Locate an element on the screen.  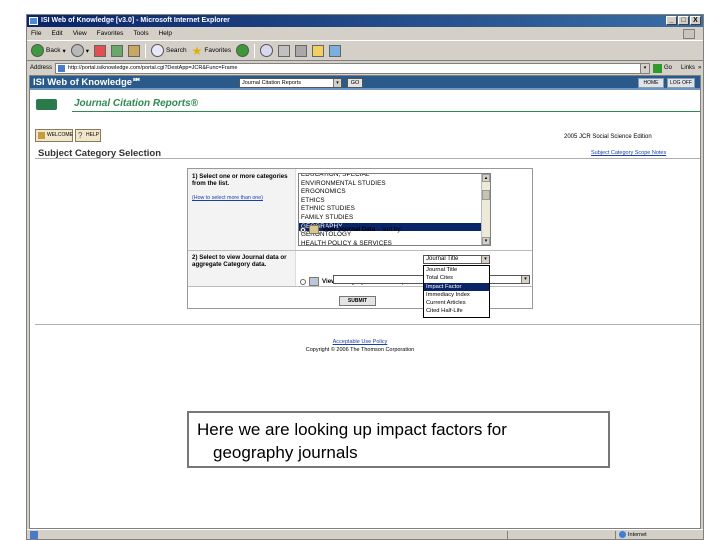
menu-view: View is located at coordinates (80, 33).